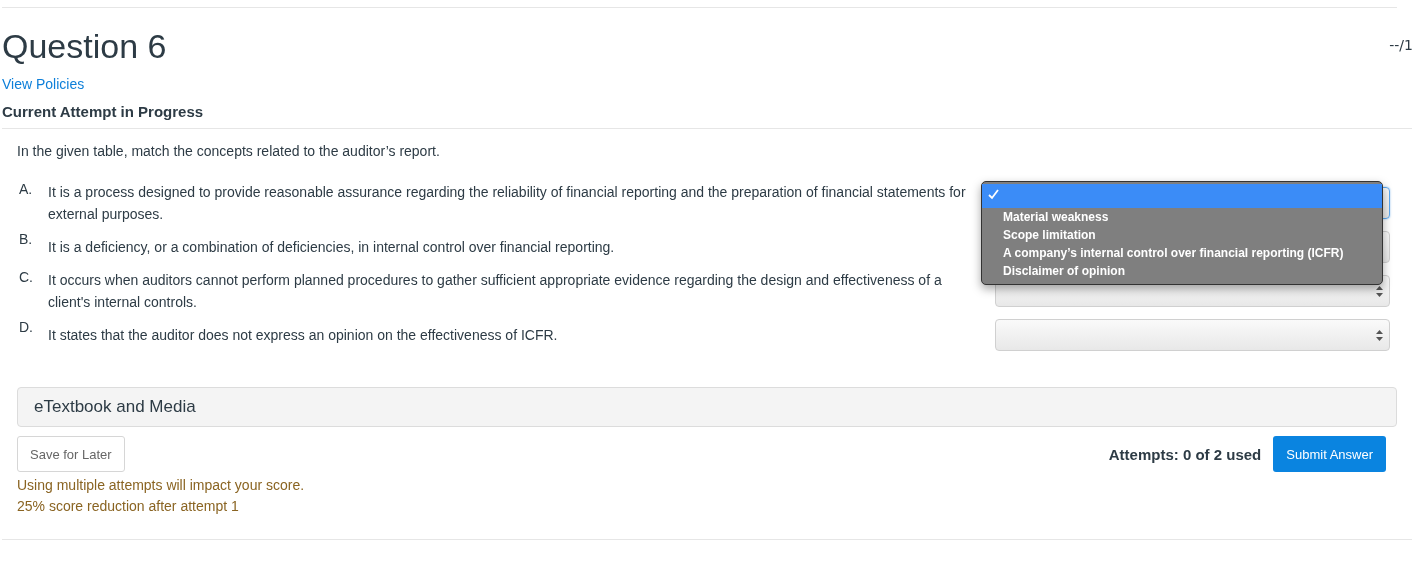  What do you see at coordinates (1329, 454) in the screenshot?
I see `submit-answer-button: Submit Answer` at bounding box center [1329, 454].